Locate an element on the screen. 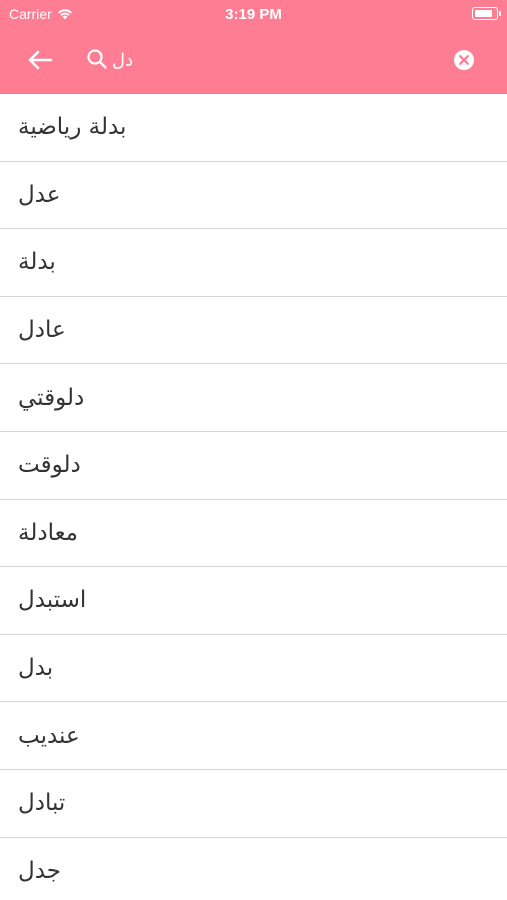 Image resolution: width=507 pixels, height=900 pixels. list-item: بدل is located at coordinates (253, 669).